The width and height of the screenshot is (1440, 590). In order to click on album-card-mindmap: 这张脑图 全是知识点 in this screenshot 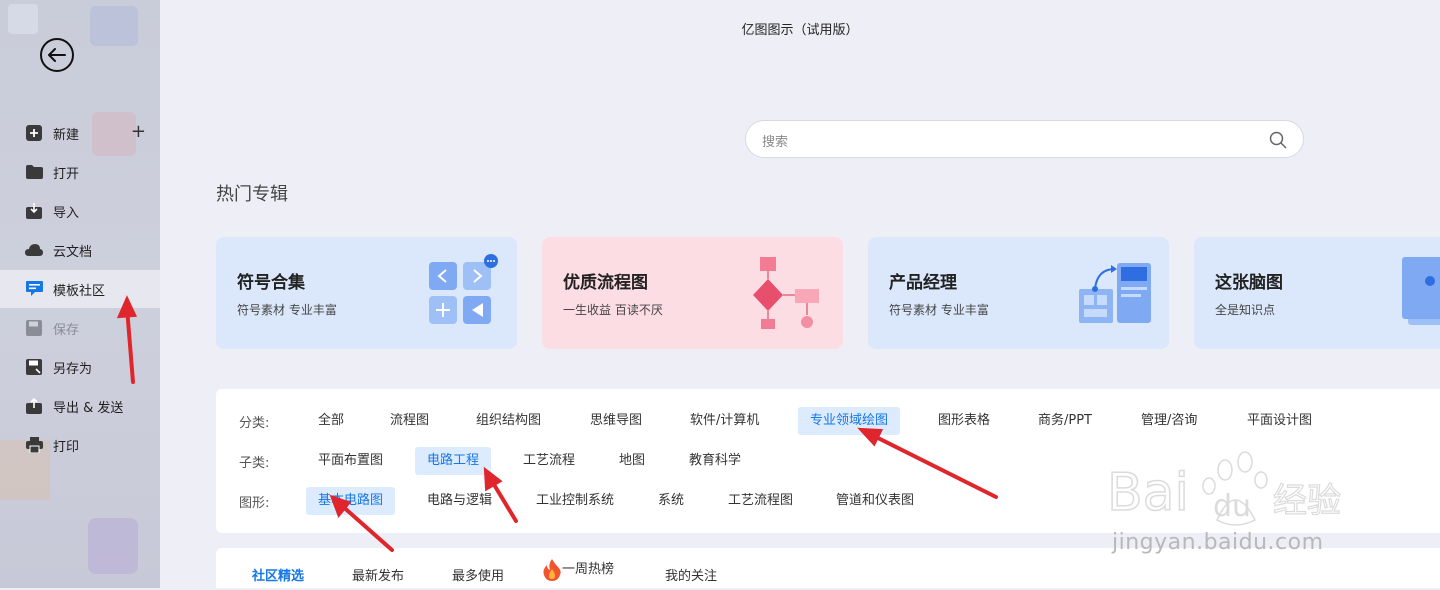, I will do `click(1317, 293)`.